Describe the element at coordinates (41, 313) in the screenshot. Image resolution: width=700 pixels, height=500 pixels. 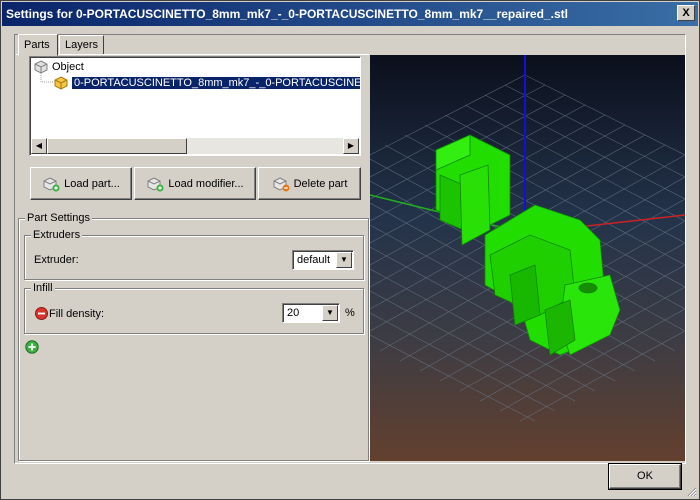
I see `remove-setting-icon` at that location.